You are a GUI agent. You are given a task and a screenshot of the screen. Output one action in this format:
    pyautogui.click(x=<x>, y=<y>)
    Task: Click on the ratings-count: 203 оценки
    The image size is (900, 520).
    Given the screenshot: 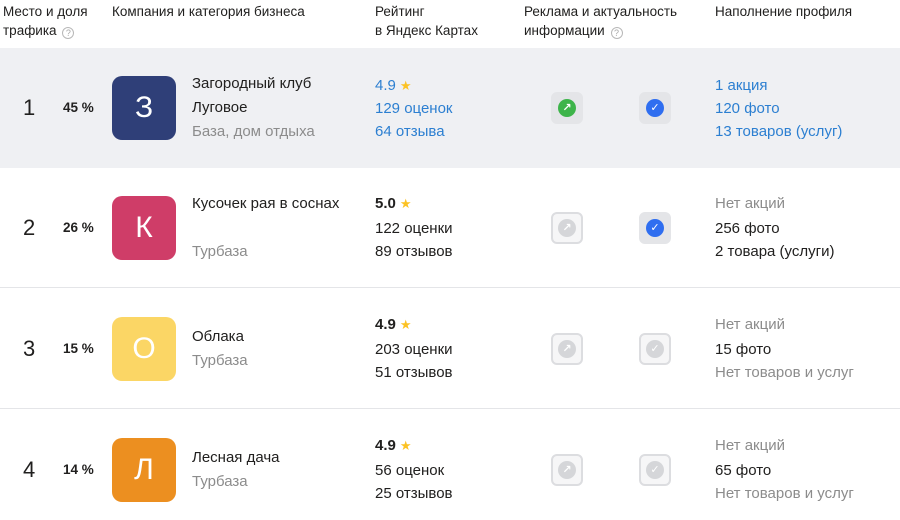 What is the action you would take?
    pyautogui.click(x=414, y=349)
    